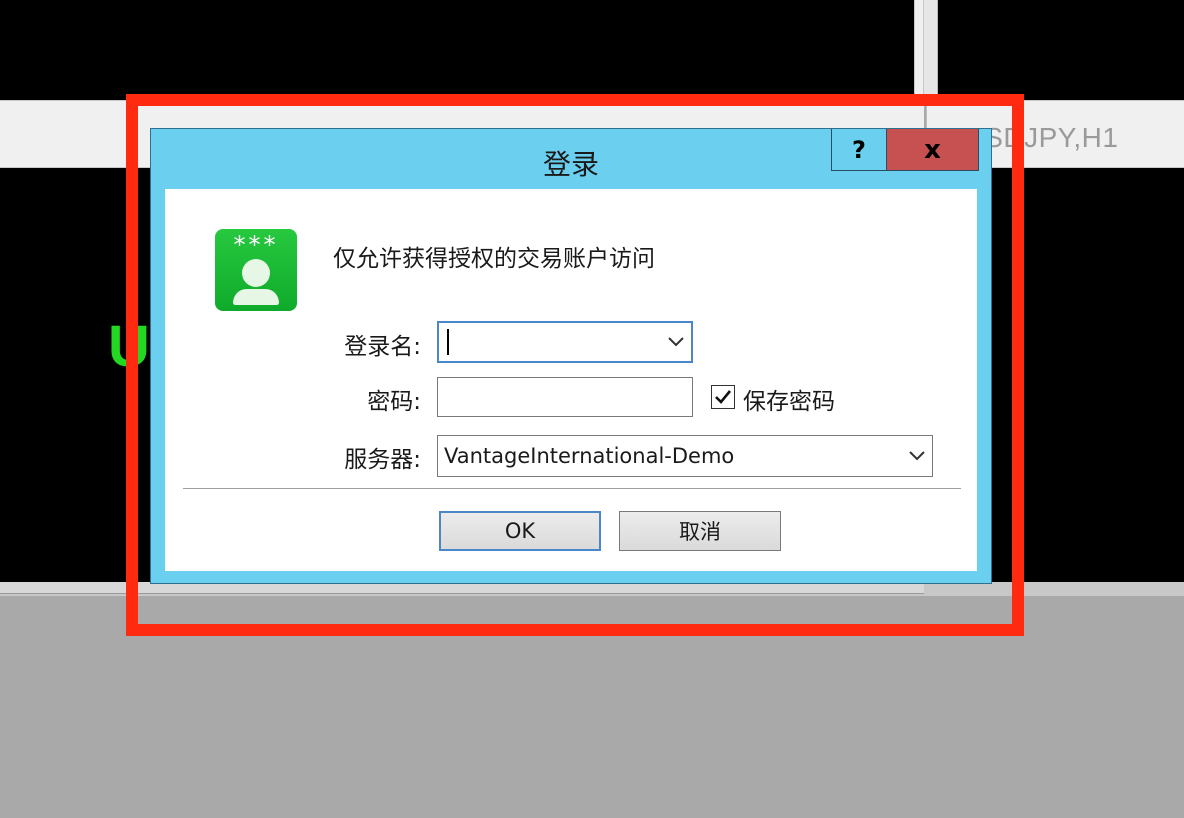 The image size is (1184, 818). Describe the element at coordinates (1061, 50) in the screenshot. I see `chart-window-top-right` at that location.